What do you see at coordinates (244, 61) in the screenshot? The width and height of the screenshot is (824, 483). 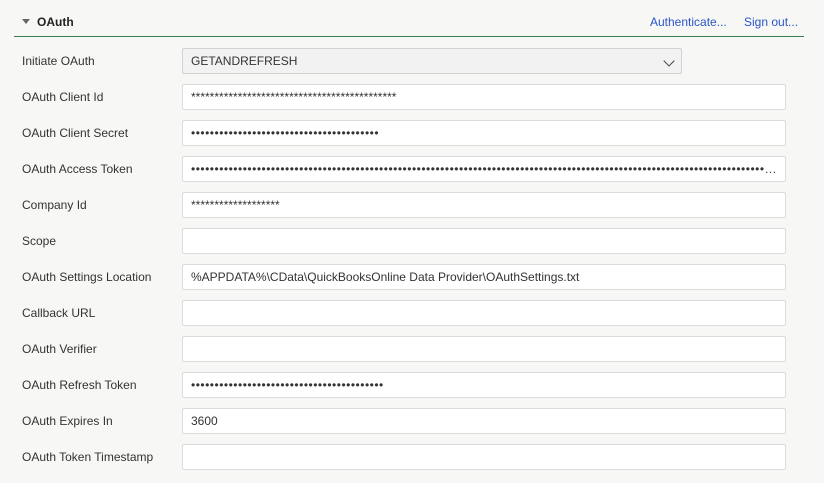 I see `initiate-oauth-value: GETANDREFRESH` at bounding box center [244, 61].